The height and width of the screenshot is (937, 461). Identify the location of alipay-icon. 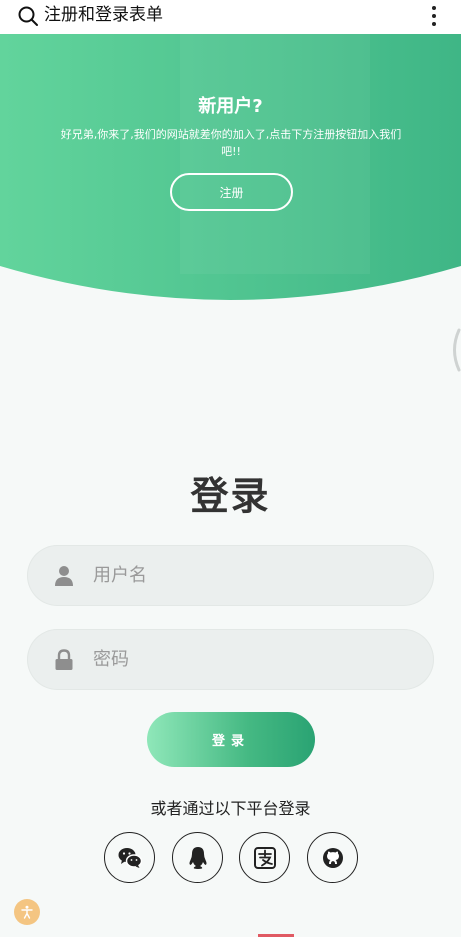
(264, 857).